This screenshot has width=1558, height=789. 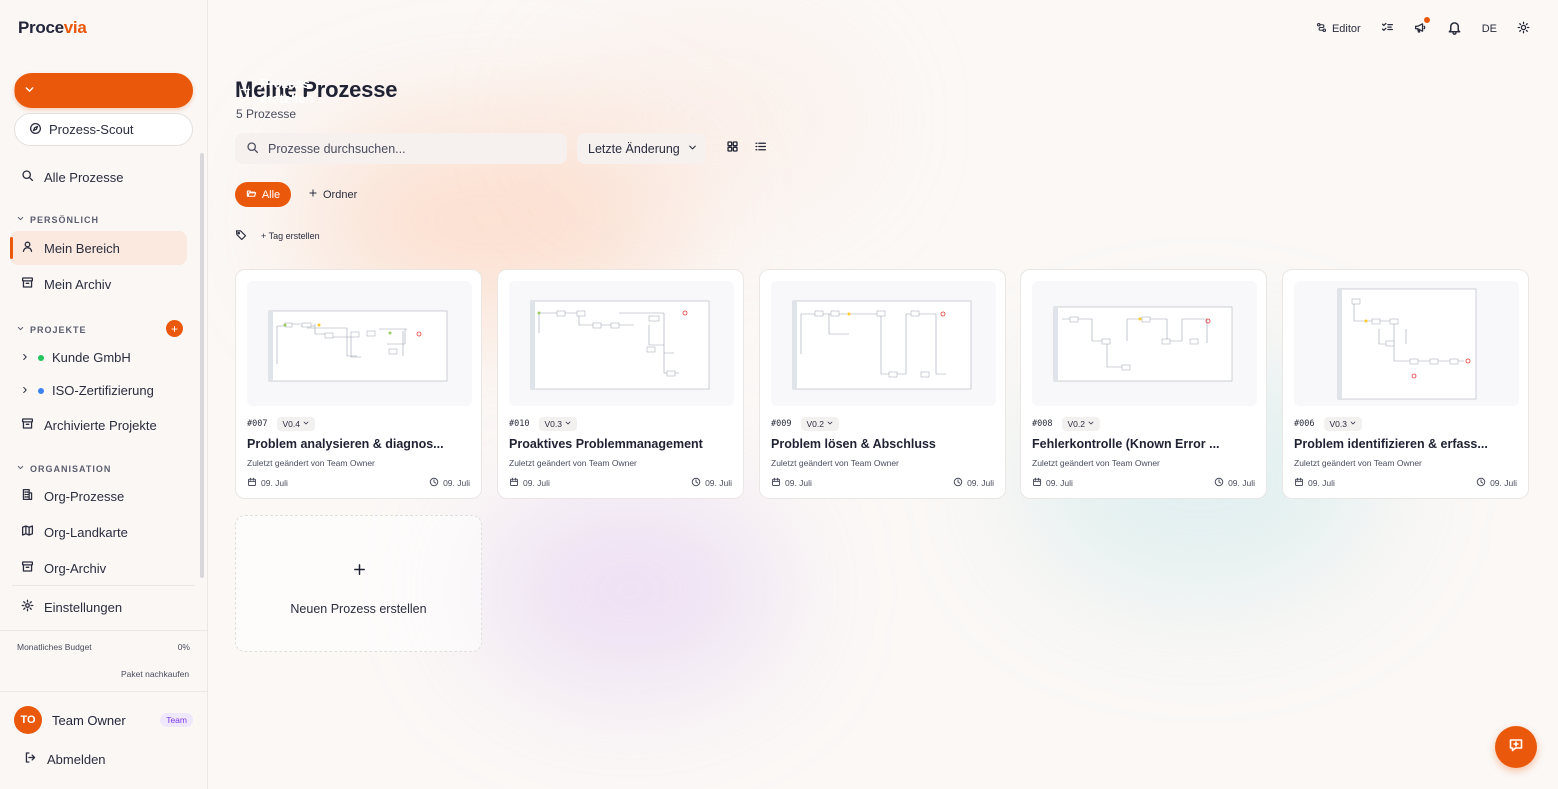 I want to click on section-personal: PERSÖNLICH, so click(x=57, y=219).